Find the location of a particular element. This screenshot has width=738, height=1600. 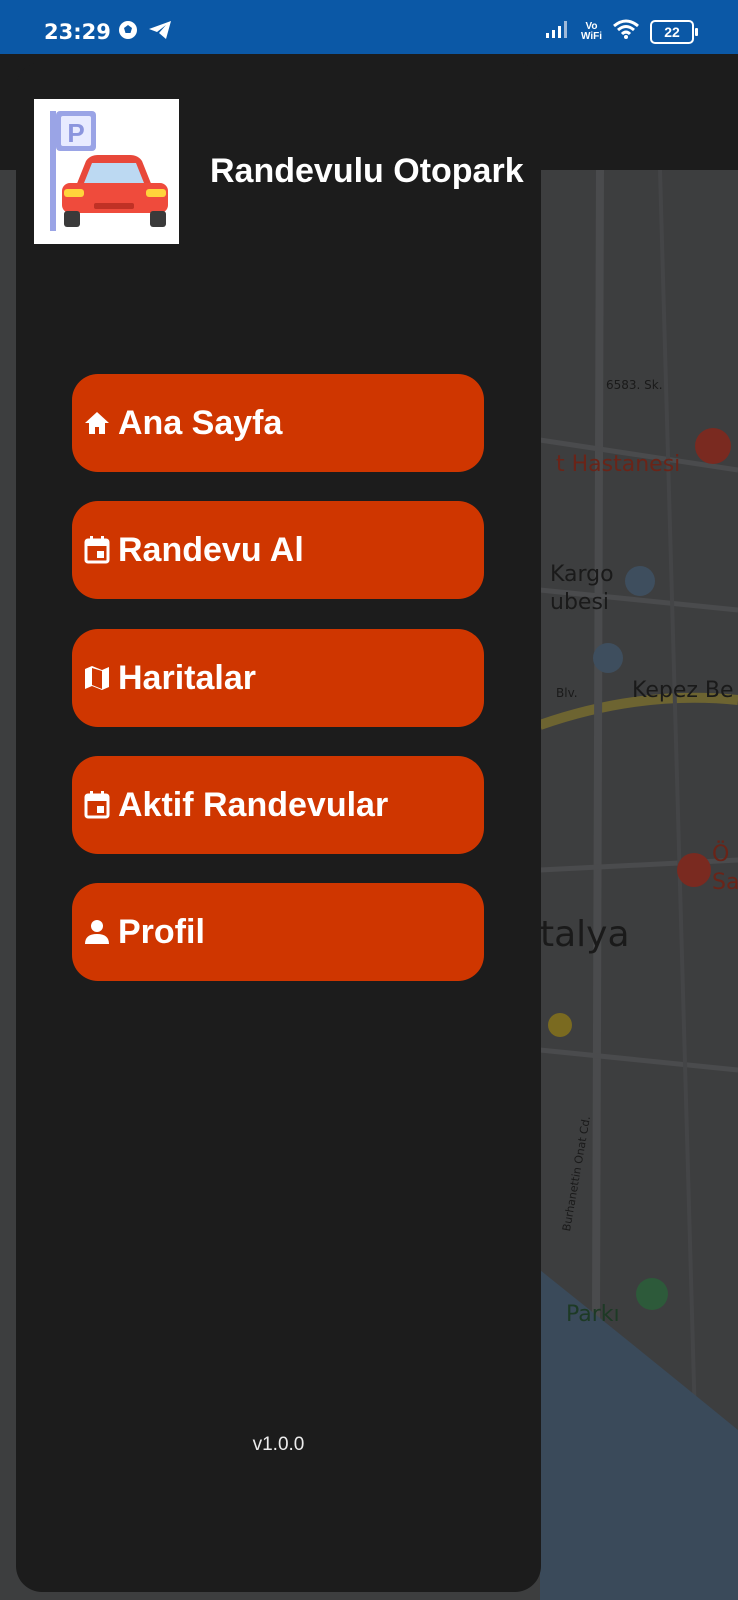

map-icon is located at coordinates (97, 678).